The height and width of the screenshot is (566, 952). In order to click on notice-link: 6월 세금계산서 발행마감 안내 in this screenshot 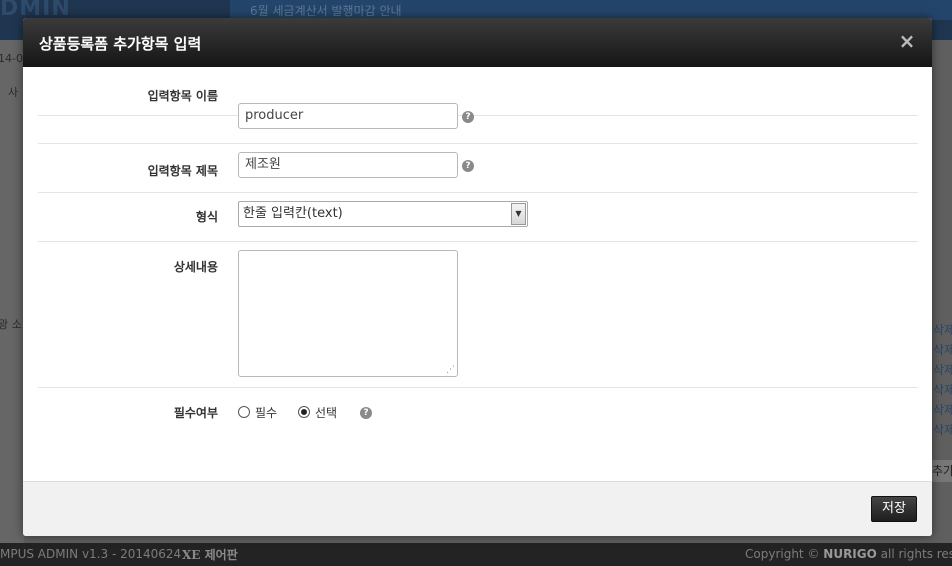, I will do `click(326, 10)`.